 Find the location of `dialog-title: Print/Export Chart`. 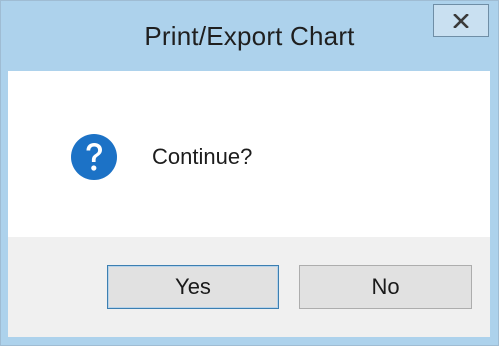

dialog-title: Print/Export Chart is located at coordinates (249, 36).